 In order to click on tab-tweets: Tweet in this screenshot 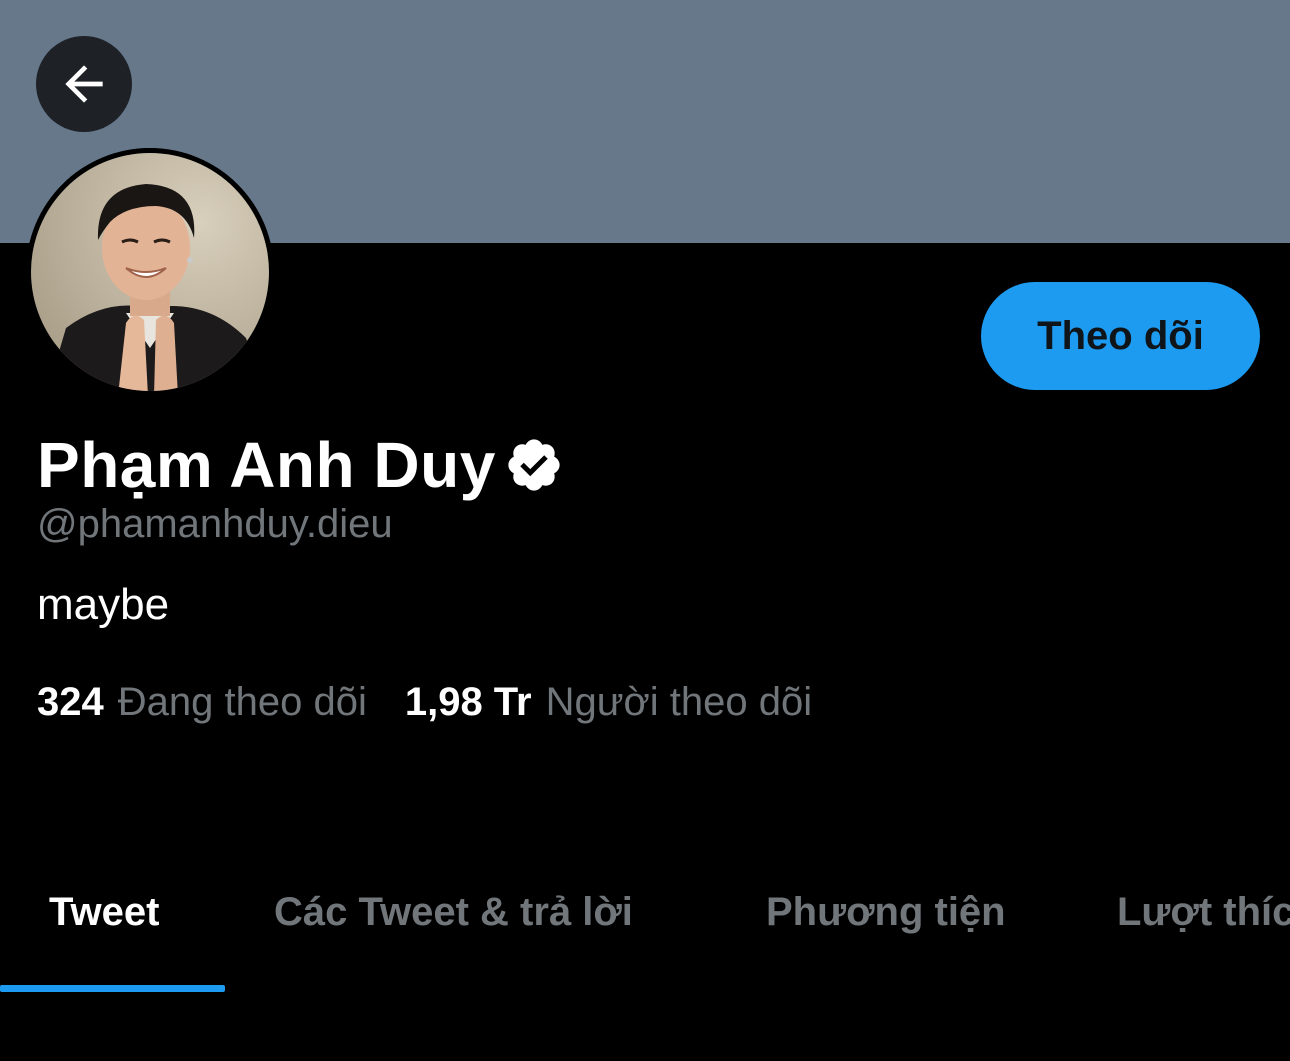, I will do `click(104, 912)`.